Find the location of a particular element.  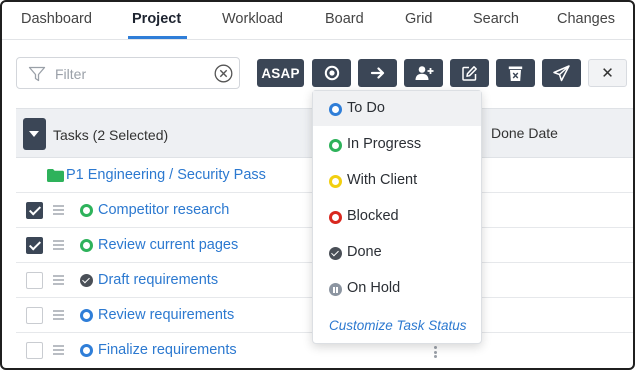

to-do-status-icon is located at coordinates (335, 109).